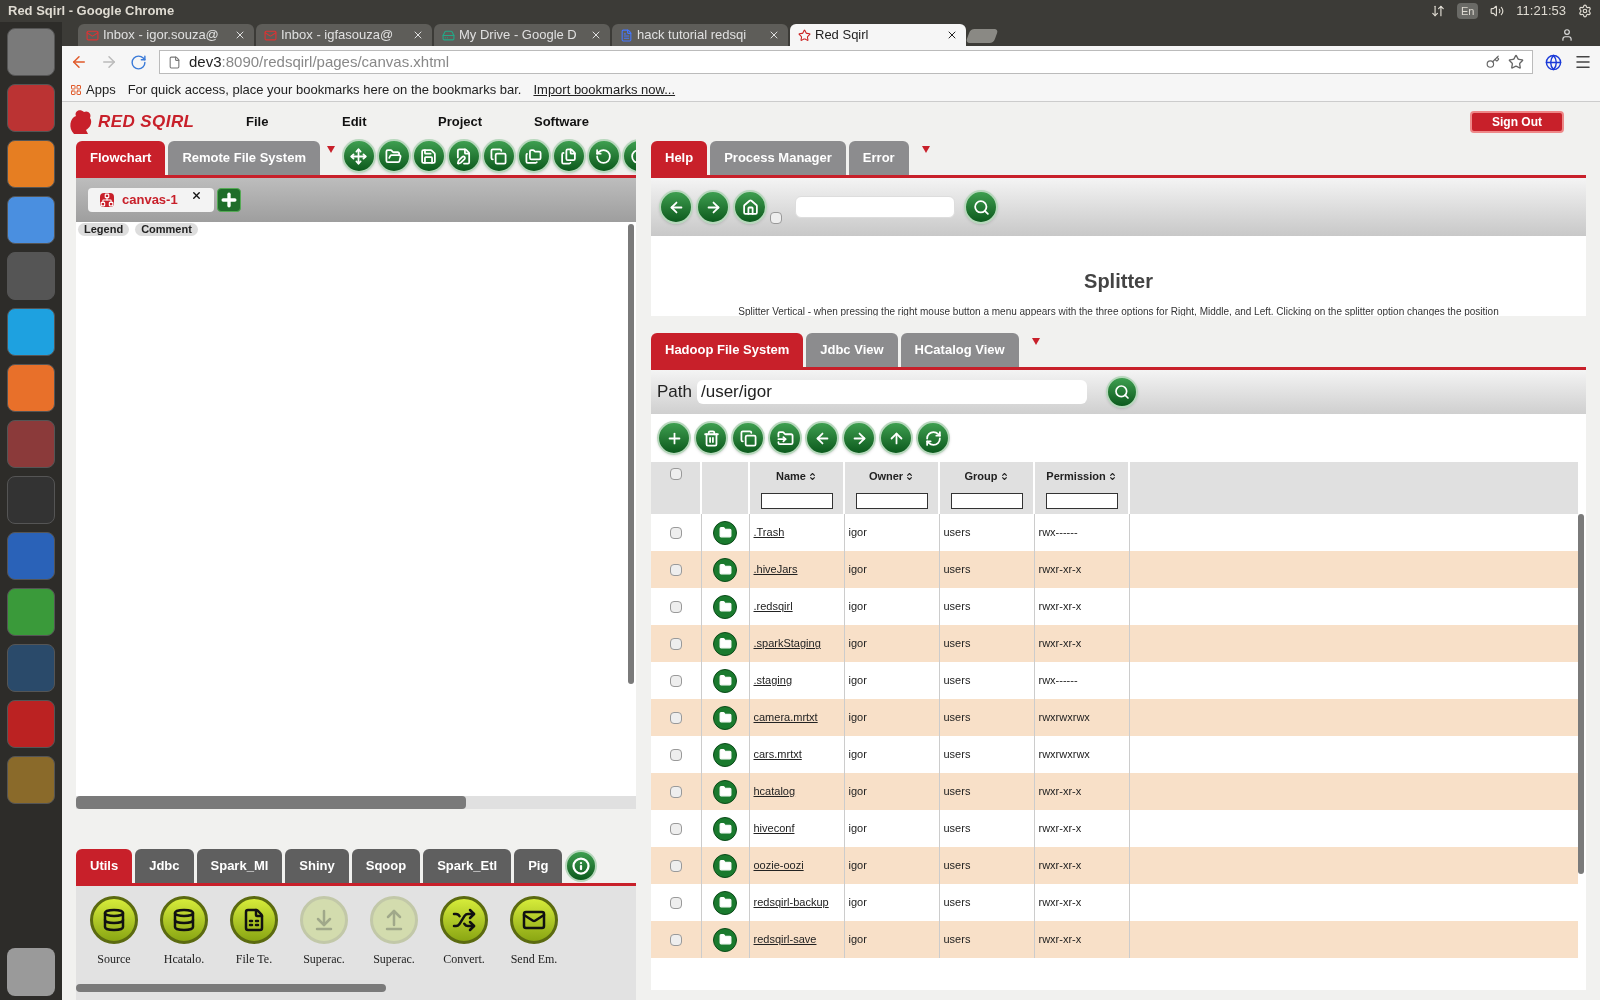 The width and height of the screenshot is (1600, 1000). I want to click on file-name-link: redsqirl-save, so click(785, 939).